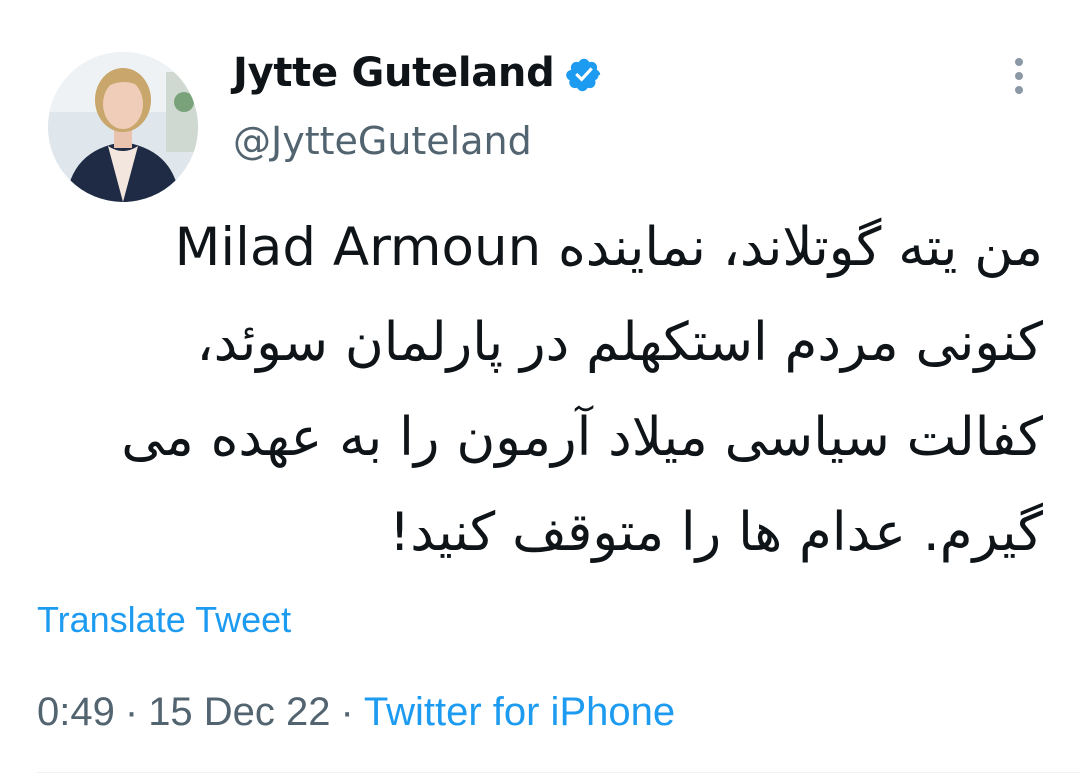  What do you see at coordinates (582, 437) in the screenshot?
I see `tweet-text-line: کفالت سیاسی میلاد آرمون را به عهده می` at bounding box center [582, 437].